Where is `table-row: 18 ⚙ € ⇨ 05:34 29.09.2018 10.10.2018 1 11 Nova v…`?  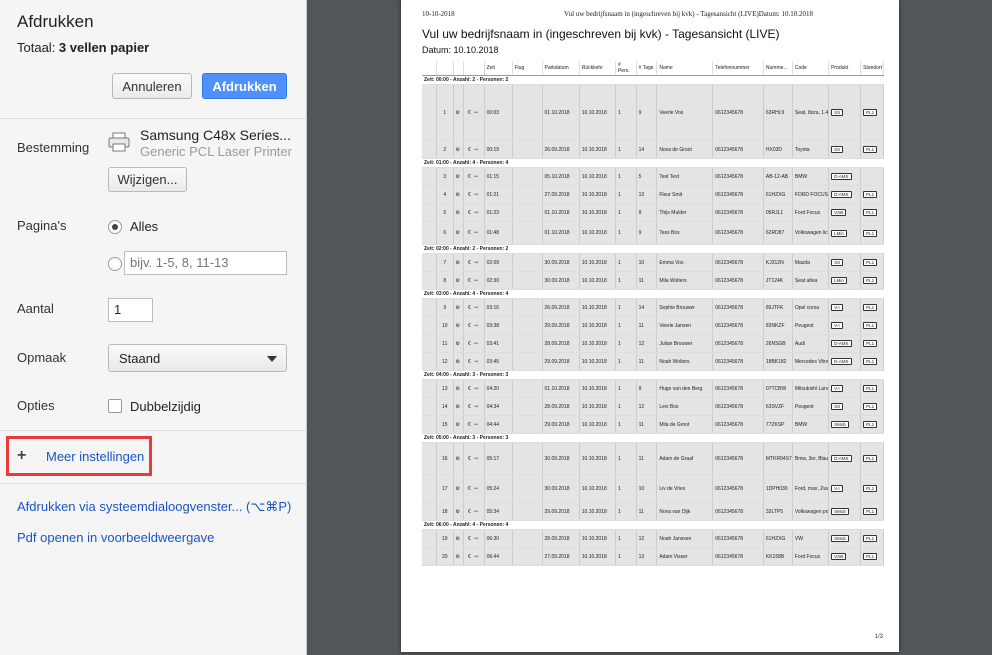 table-row: 18 ⚙ € ⇨ 05:34 29.09.2018 10.10.2018 1 11 Nova v… is located at coordinates (653, 511).